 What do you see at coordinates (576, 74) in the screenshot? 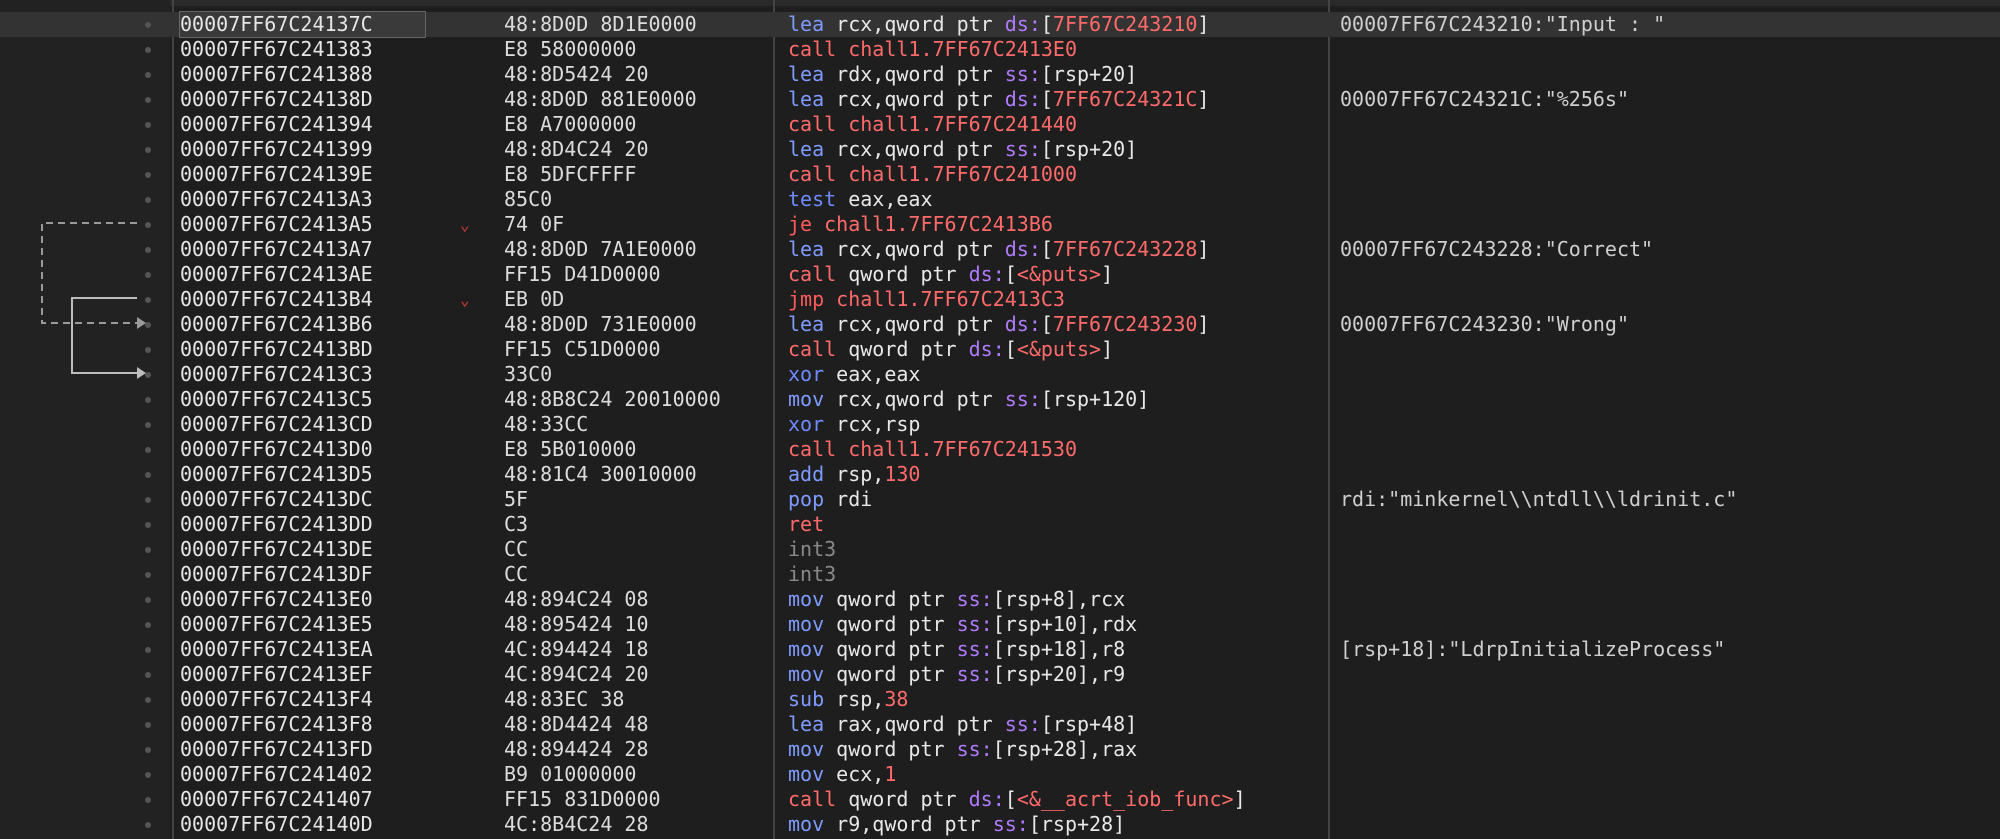
I see `bytes-cell: 48:8D5424 20` at bounding box center [576, 74].